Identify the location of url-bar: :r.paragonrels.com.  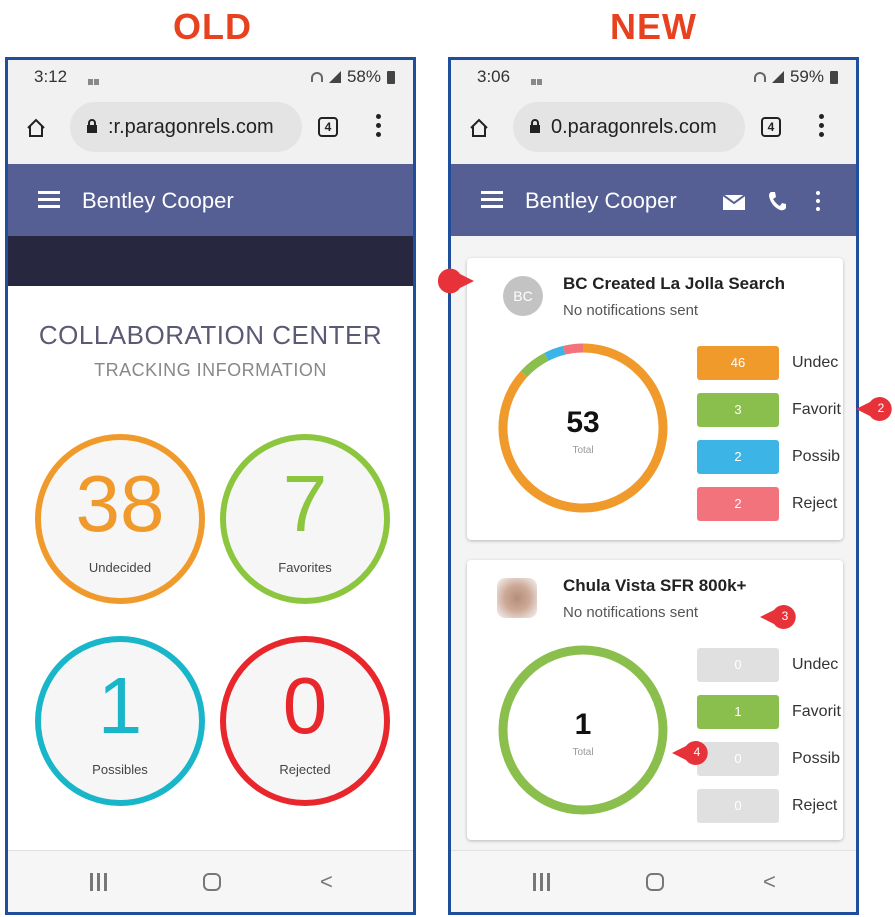
(186, 127).